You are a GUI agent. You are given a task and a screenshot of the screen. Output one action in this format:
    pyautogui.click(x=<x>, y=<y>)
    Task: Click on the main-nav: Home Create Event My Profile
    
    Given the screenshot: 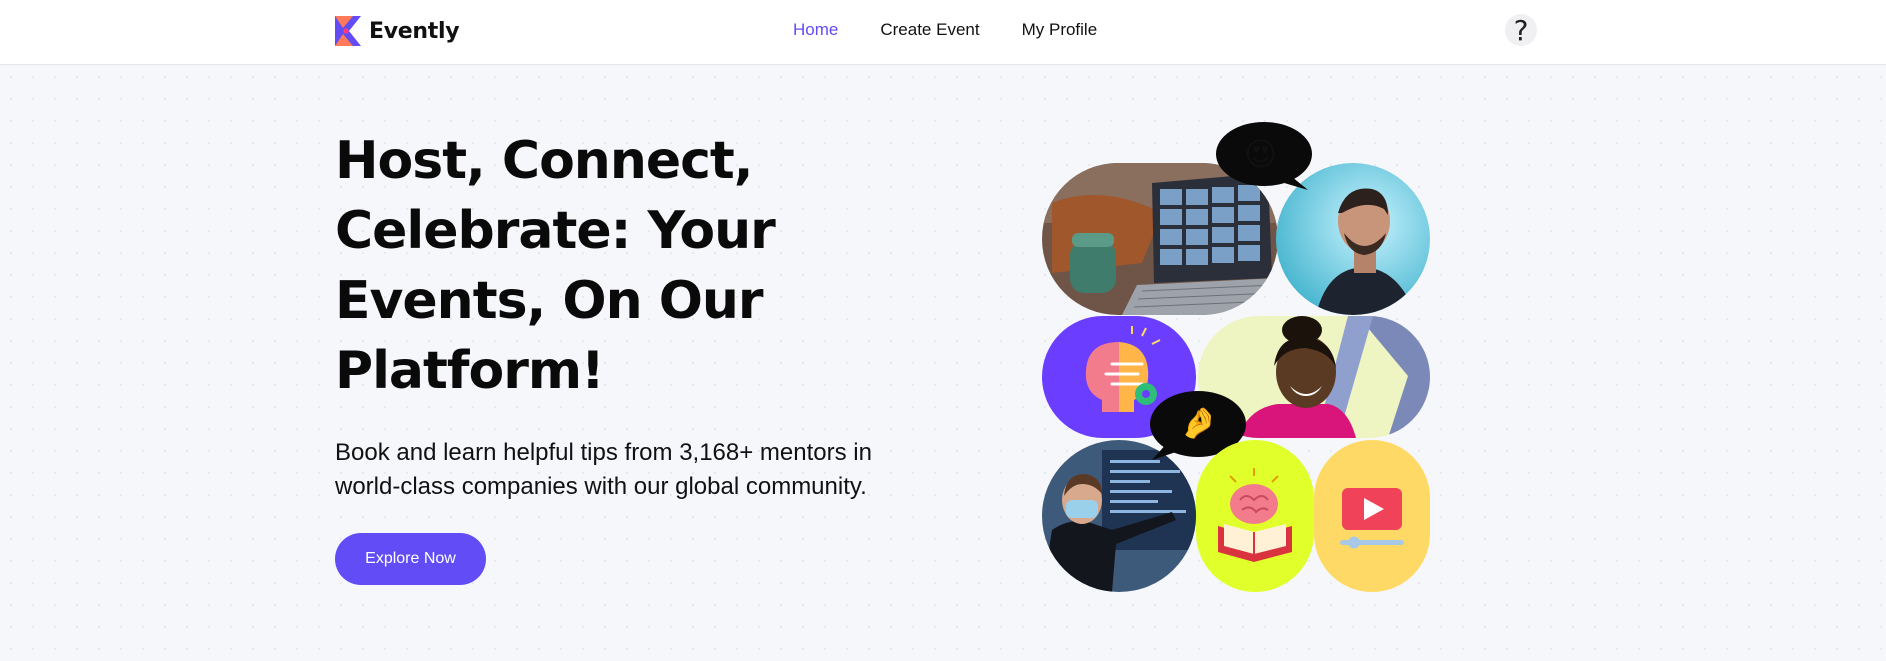 What is the action you would take?
    pyautogui.click(x=945, y=30)
    